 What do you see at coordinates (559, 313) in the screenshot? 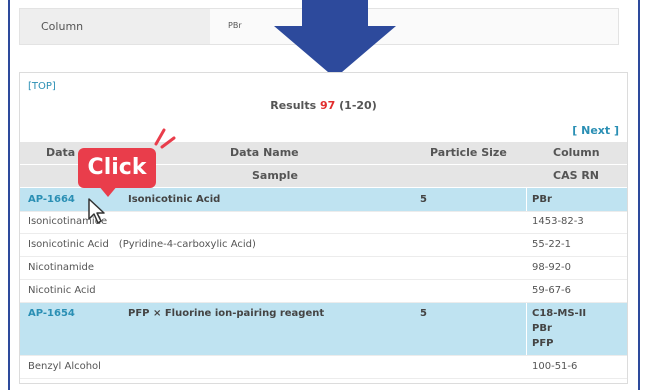
I see `column-value: C18-MS-II` at bounding box center [559, 313].